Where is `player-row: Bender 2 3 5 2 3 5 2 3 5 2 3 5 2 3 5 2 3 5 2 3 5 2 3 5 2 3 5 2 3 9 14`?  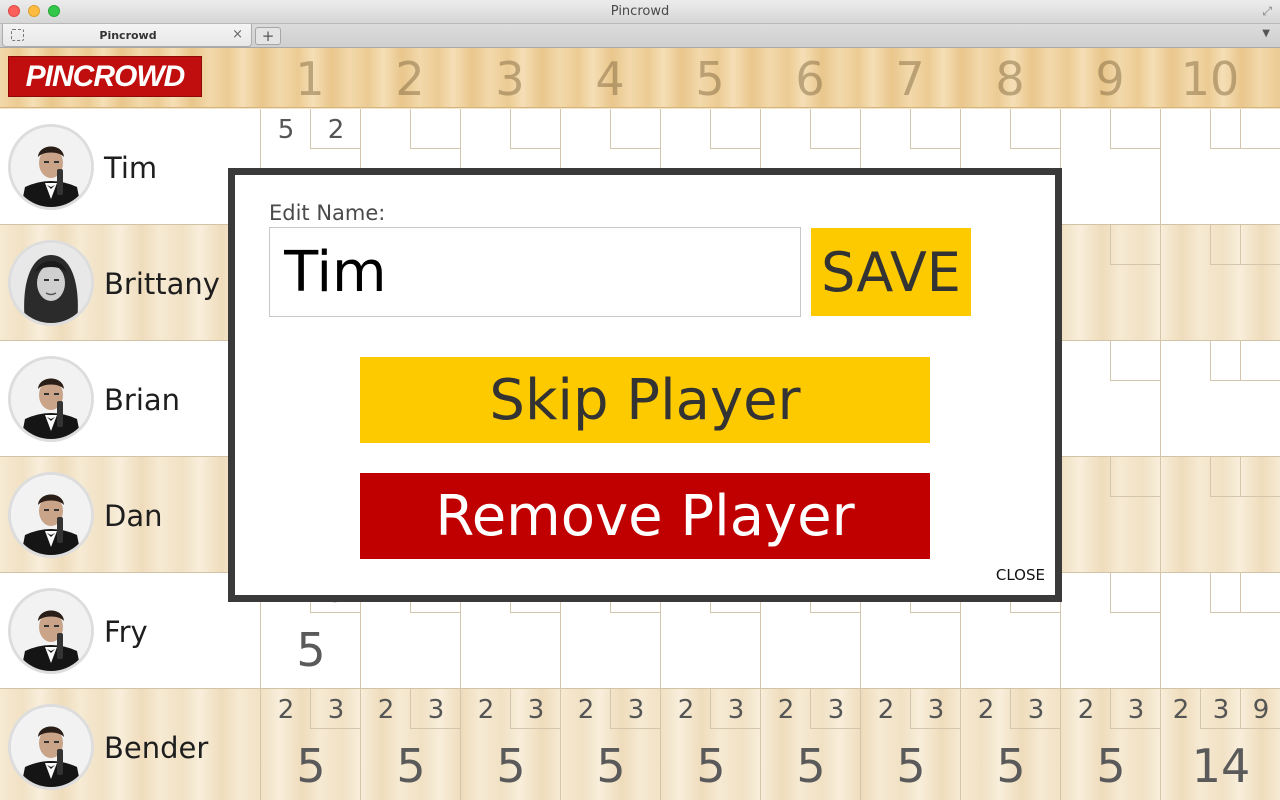 player-row: Bender 2 3 5 2 3 5 2 3 5 2 3 5 2 3 5 2 3 5 2 3 5 2 3 5 2 3 5 2 3 9 14 is located at coordinates (640, 744).